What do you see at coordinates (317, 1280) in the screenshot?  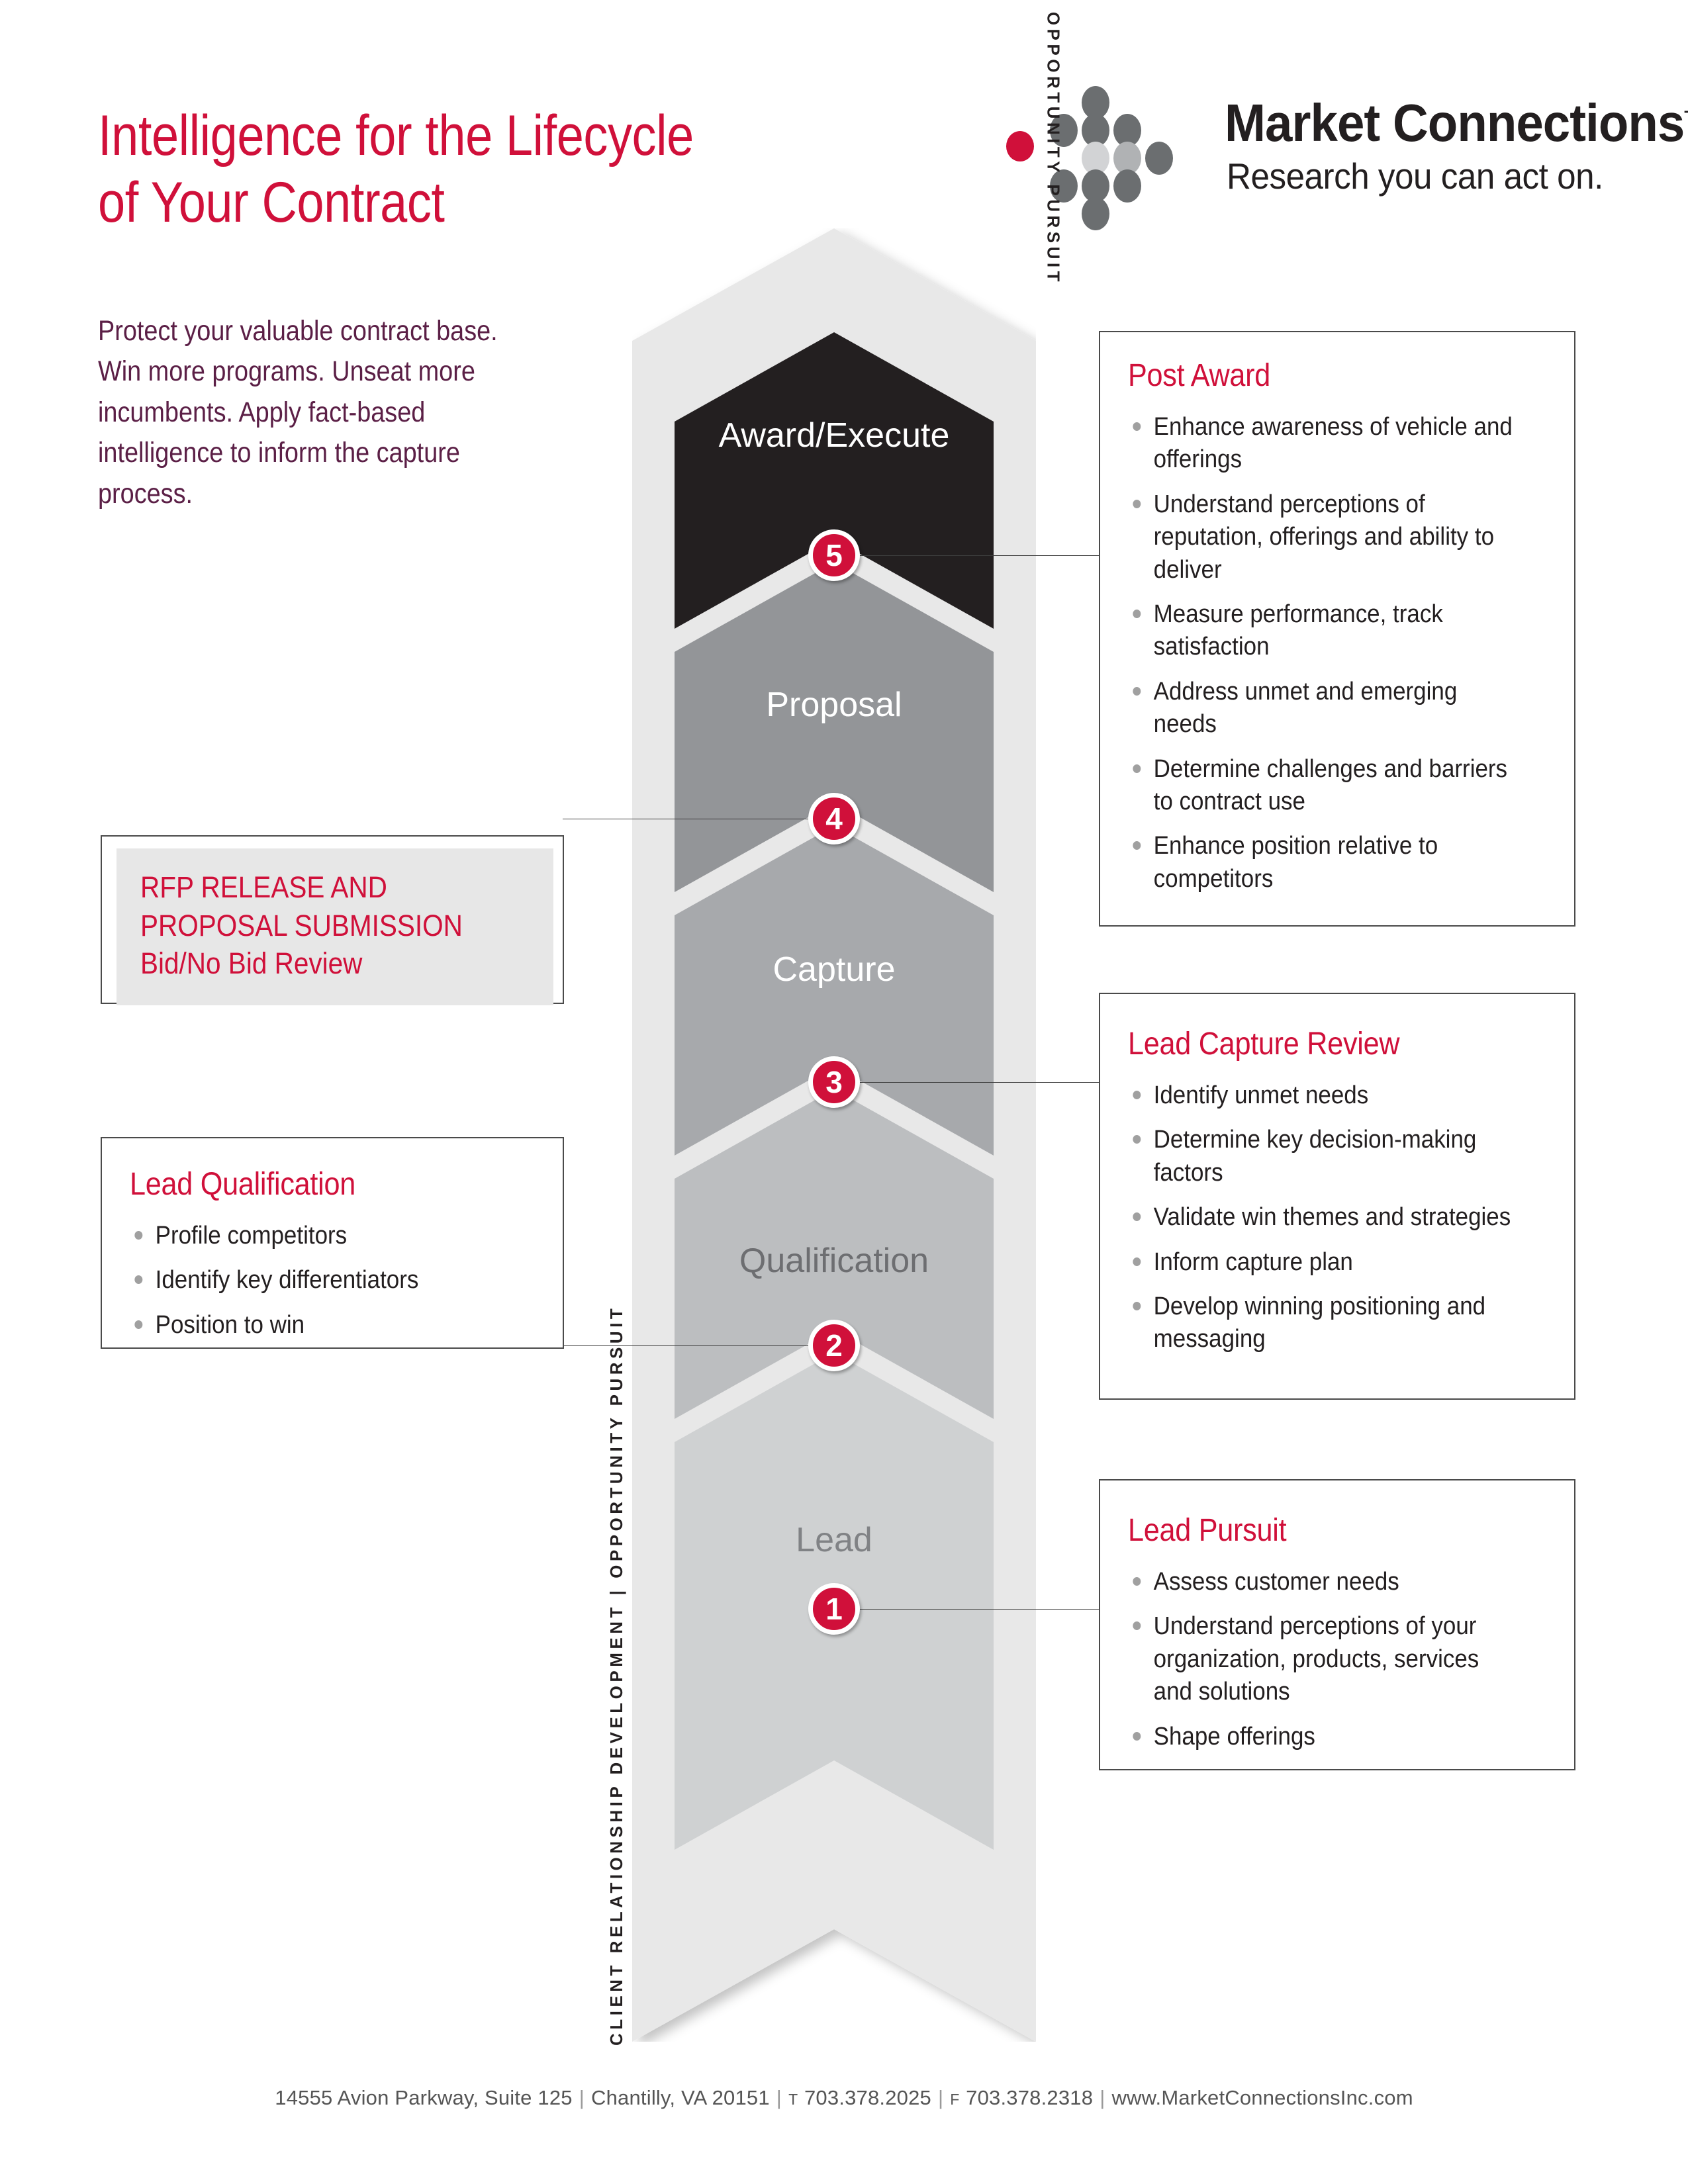 I see `list-item: Identify key differentiators` at bounding box center [317, 1280].